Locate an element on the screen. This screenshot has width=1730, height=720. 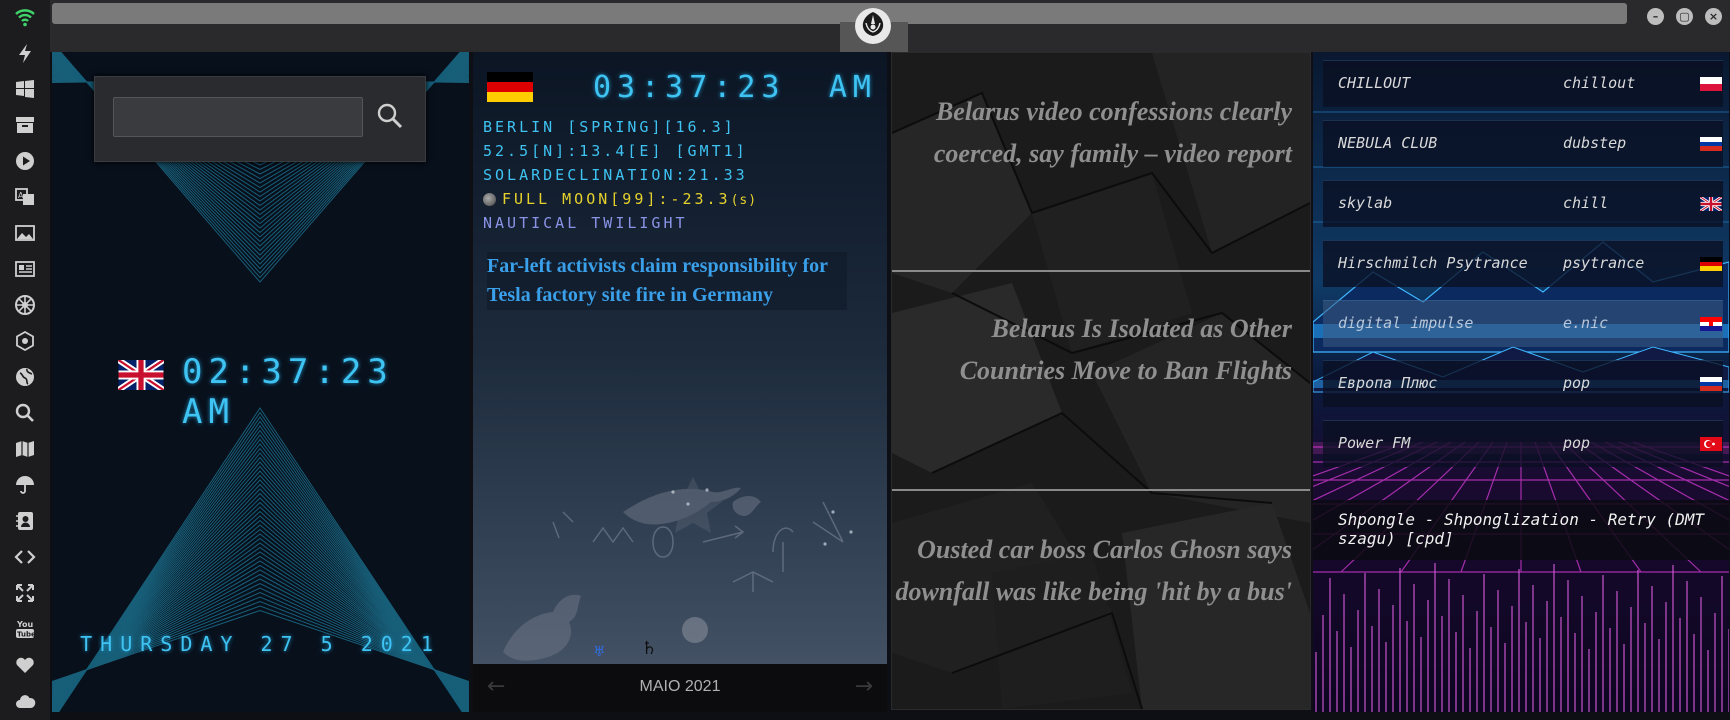
translate-icon: A is located at coordinates (25, 197).